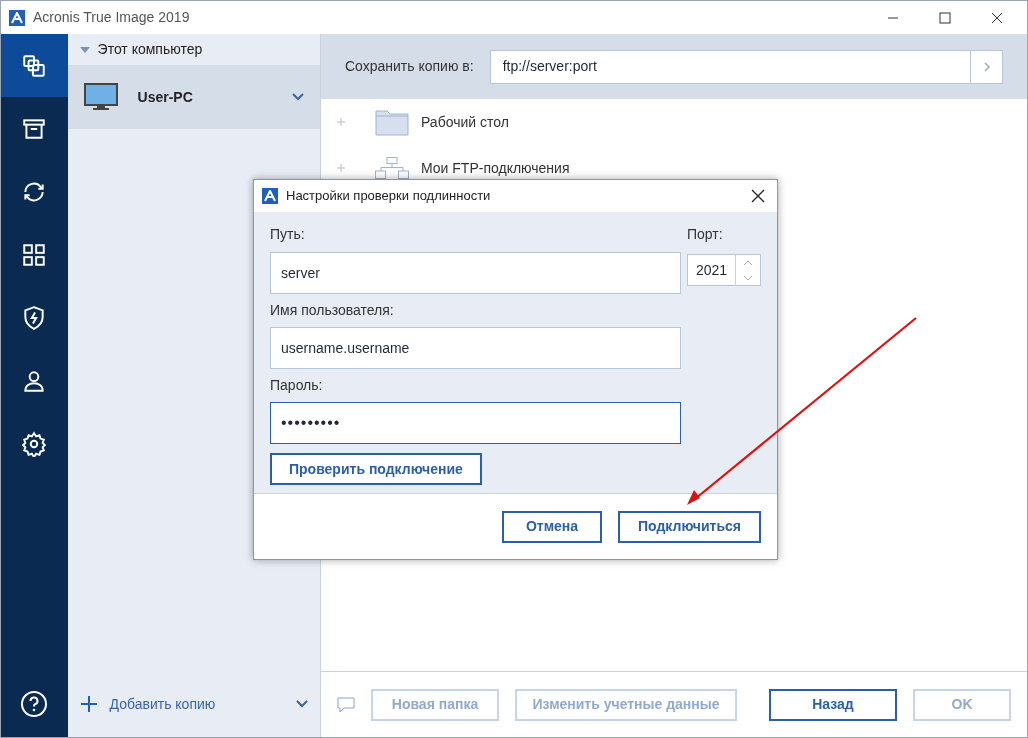 The width and height of the screenshot is (1028, 738). What do you see at coordinates (111, 17) in the screenshot?
I see `window-title: Acronis True Image 2019` at bounding box center [111, 17].